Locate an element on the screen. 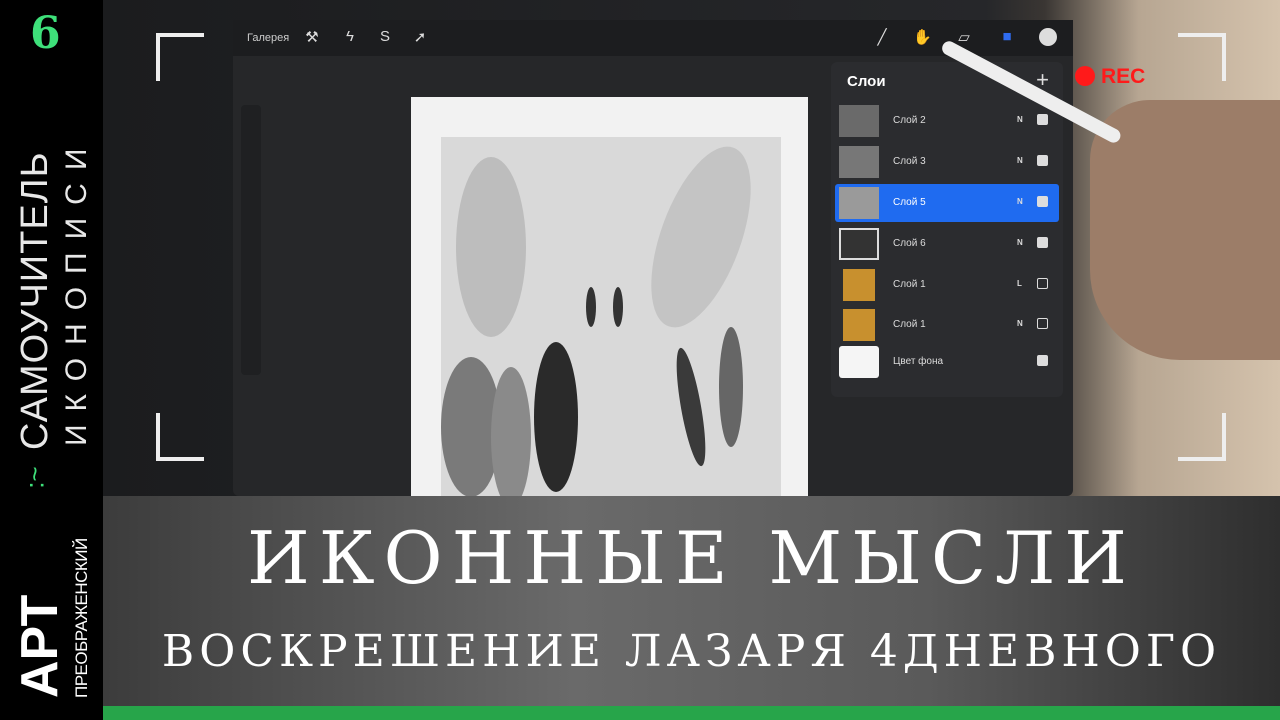  layer-name: Слой 3 is located at coordinates (909, 161).